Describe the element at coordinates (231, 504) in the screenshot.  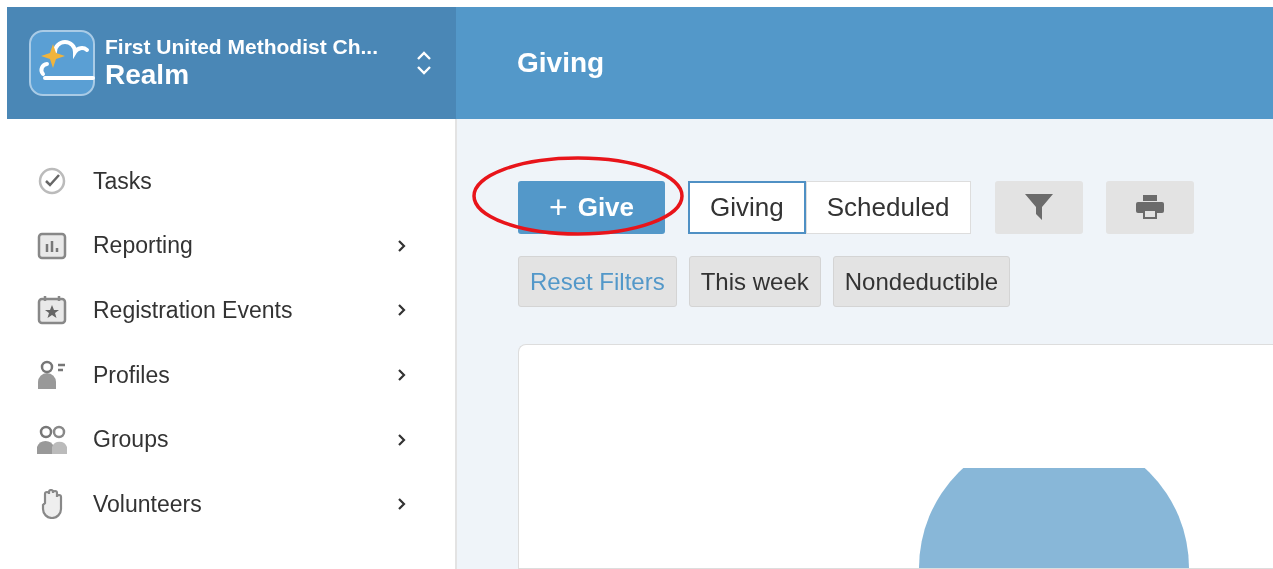
I see `sidebar-item: Volunteers` at that location.